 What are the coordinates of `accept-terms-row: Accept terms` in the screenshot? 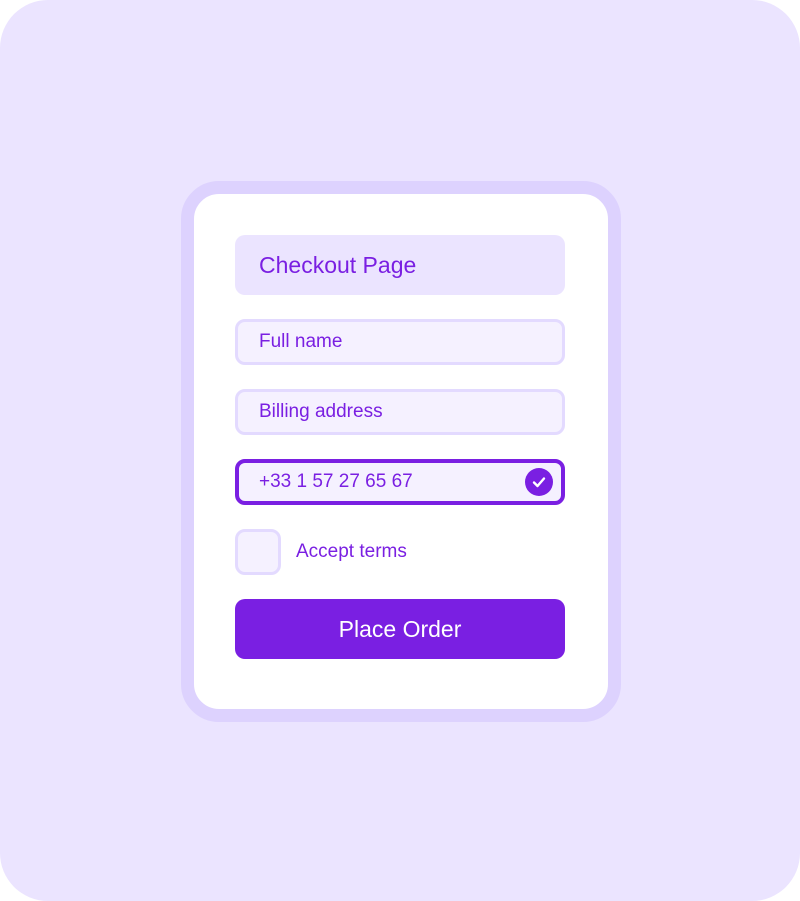 It's located at (321, 552).